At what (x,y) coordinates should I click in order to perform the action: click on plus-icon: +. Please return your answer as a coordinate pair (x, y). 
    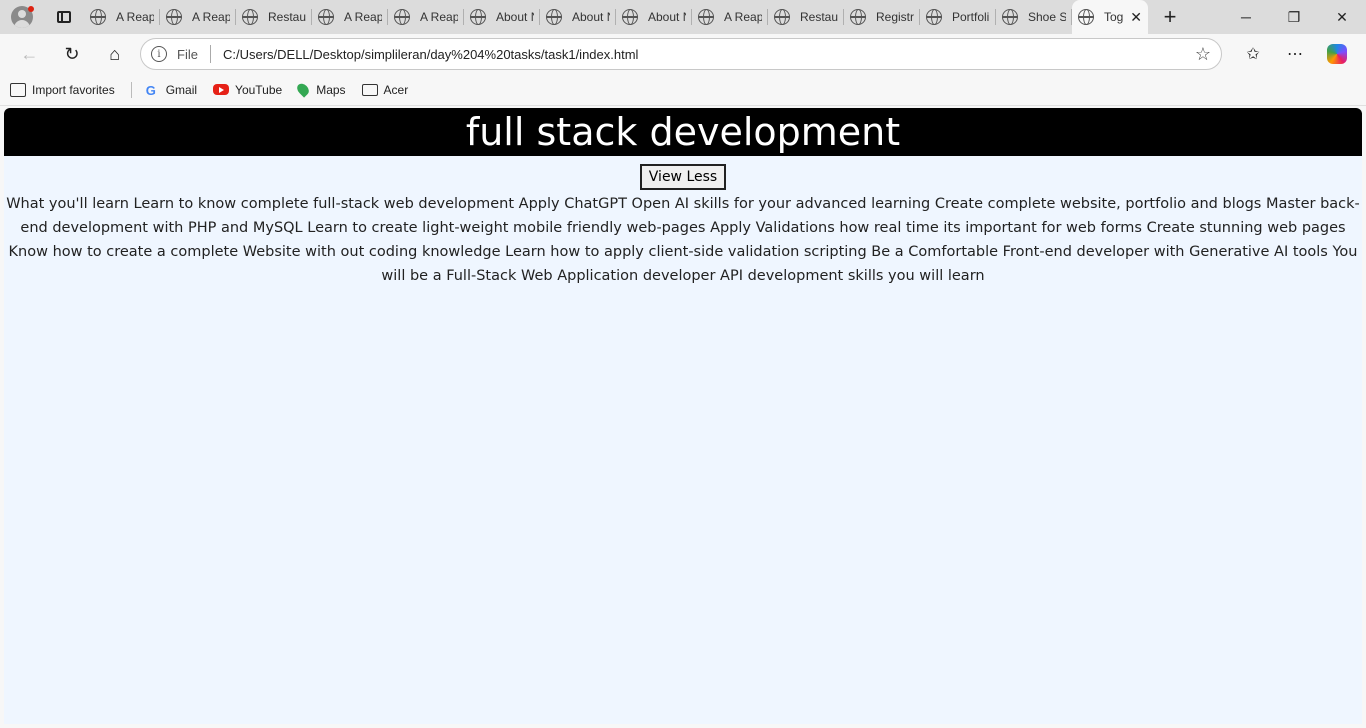
    Looking at the image, I should click on (1170, 16).